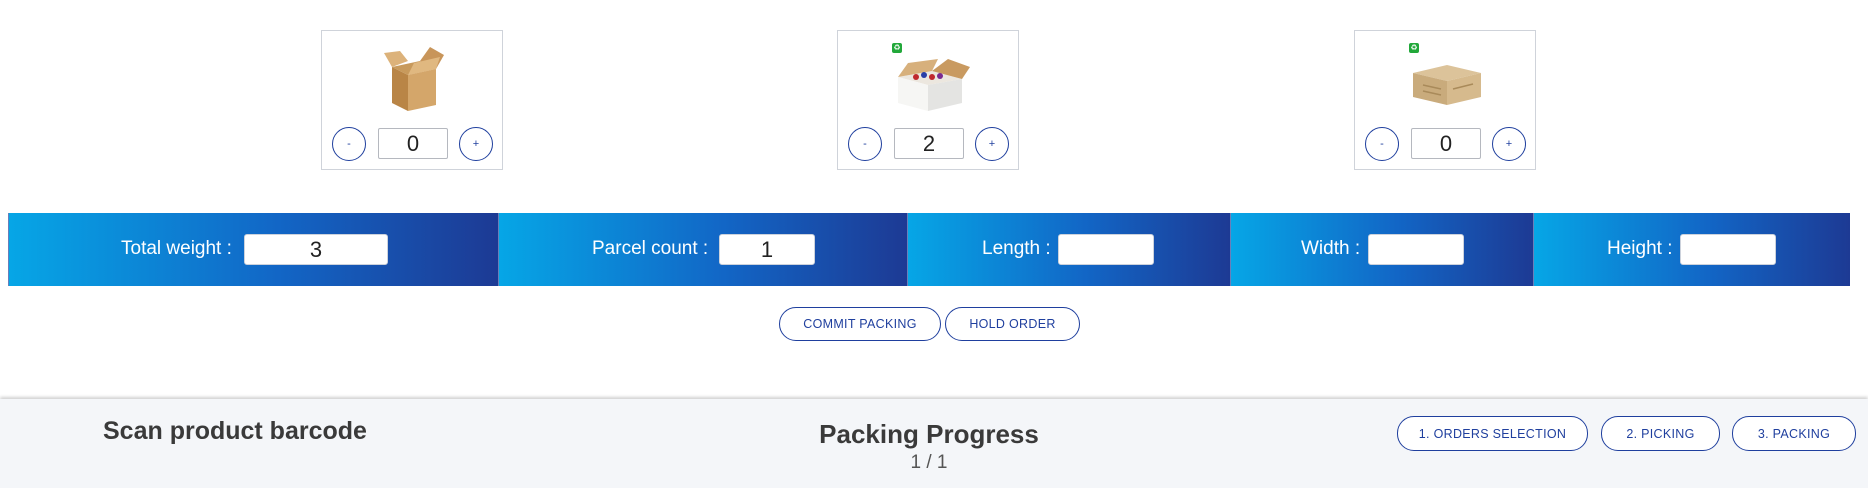  What do you see at coordinates (1382, 144) in the screenshot?
I see `closed-carton-minus-button: -` at bounding box center [1382, 144].